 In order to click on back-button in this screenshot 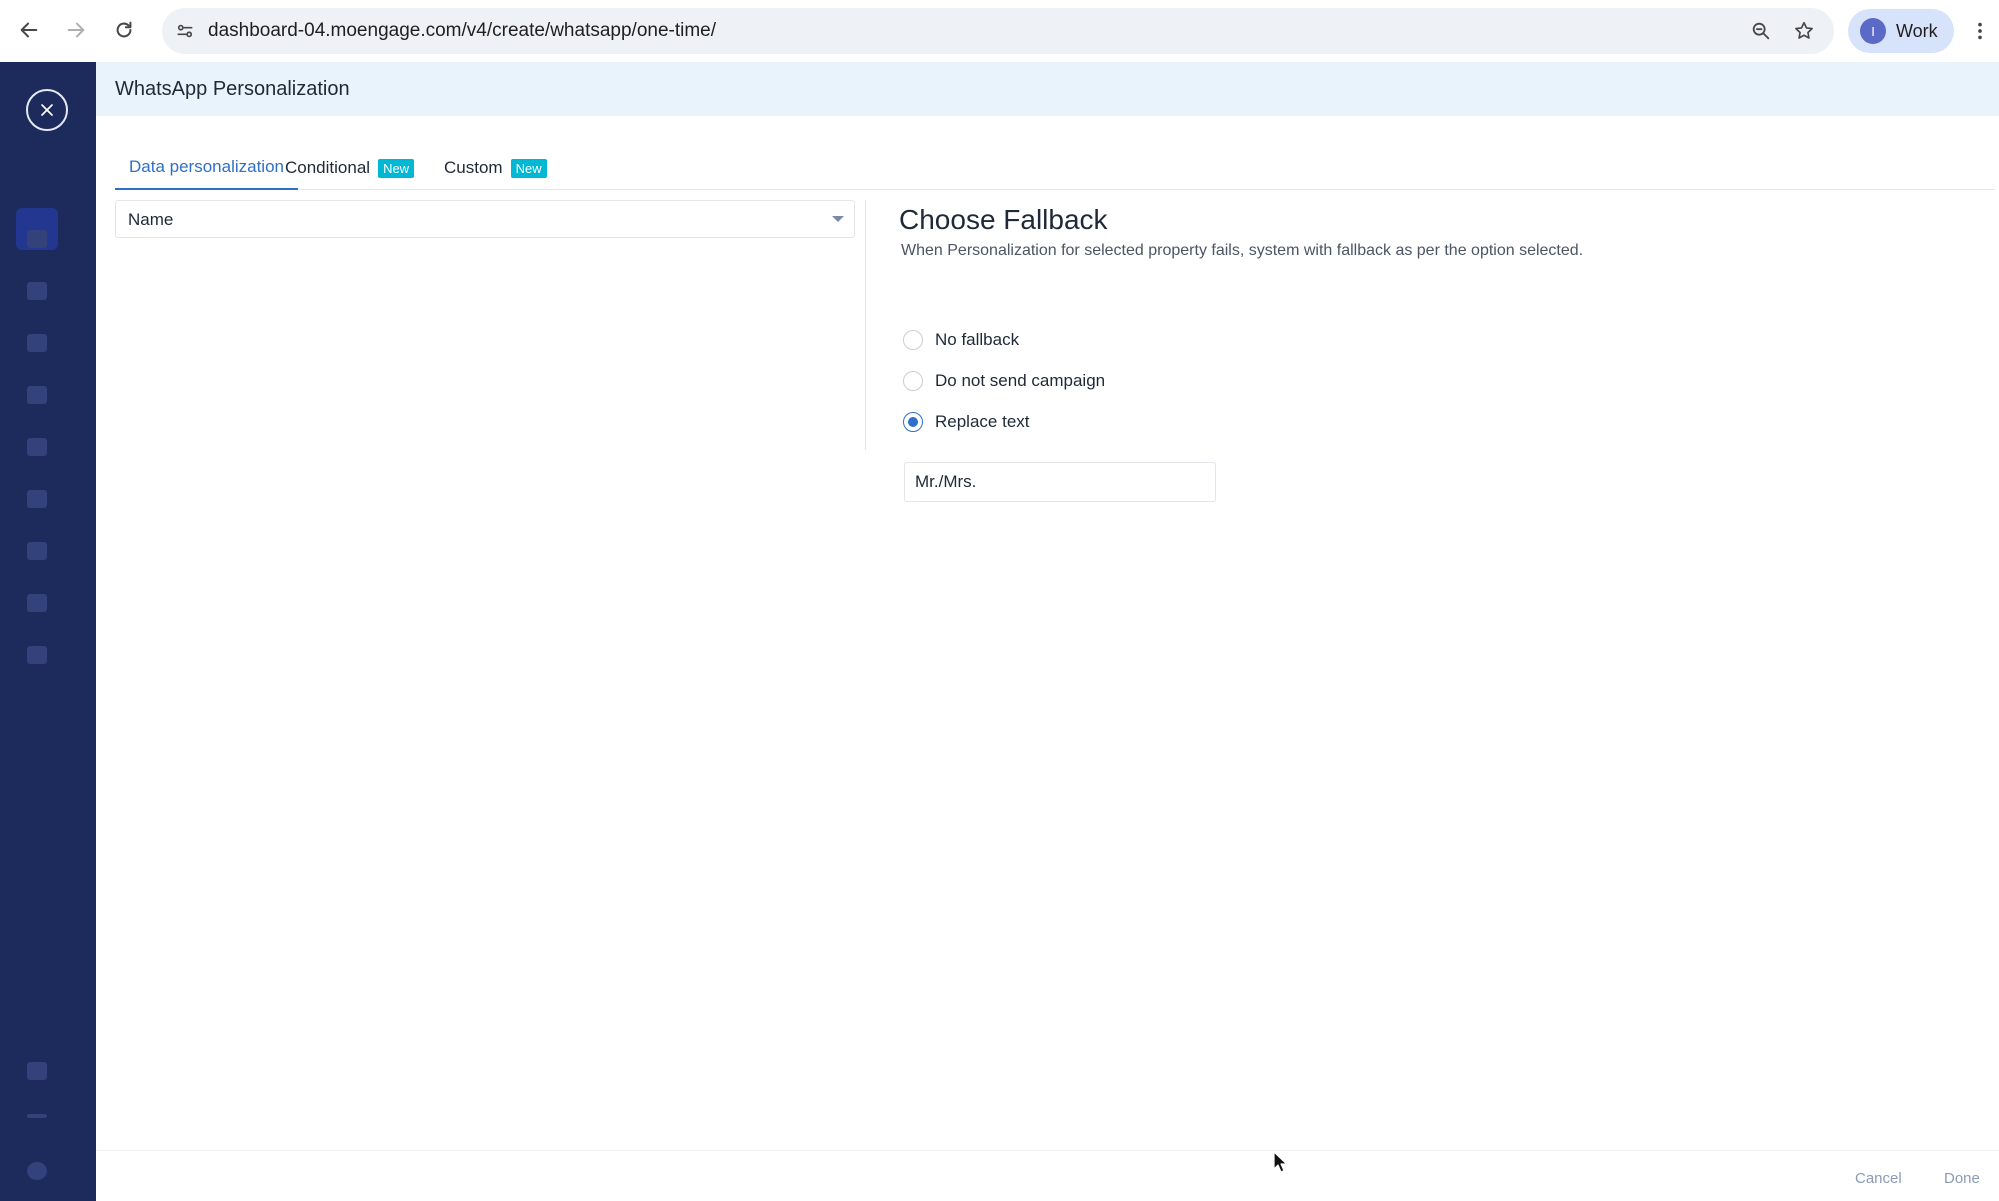, I will do `click(29, 30)`.